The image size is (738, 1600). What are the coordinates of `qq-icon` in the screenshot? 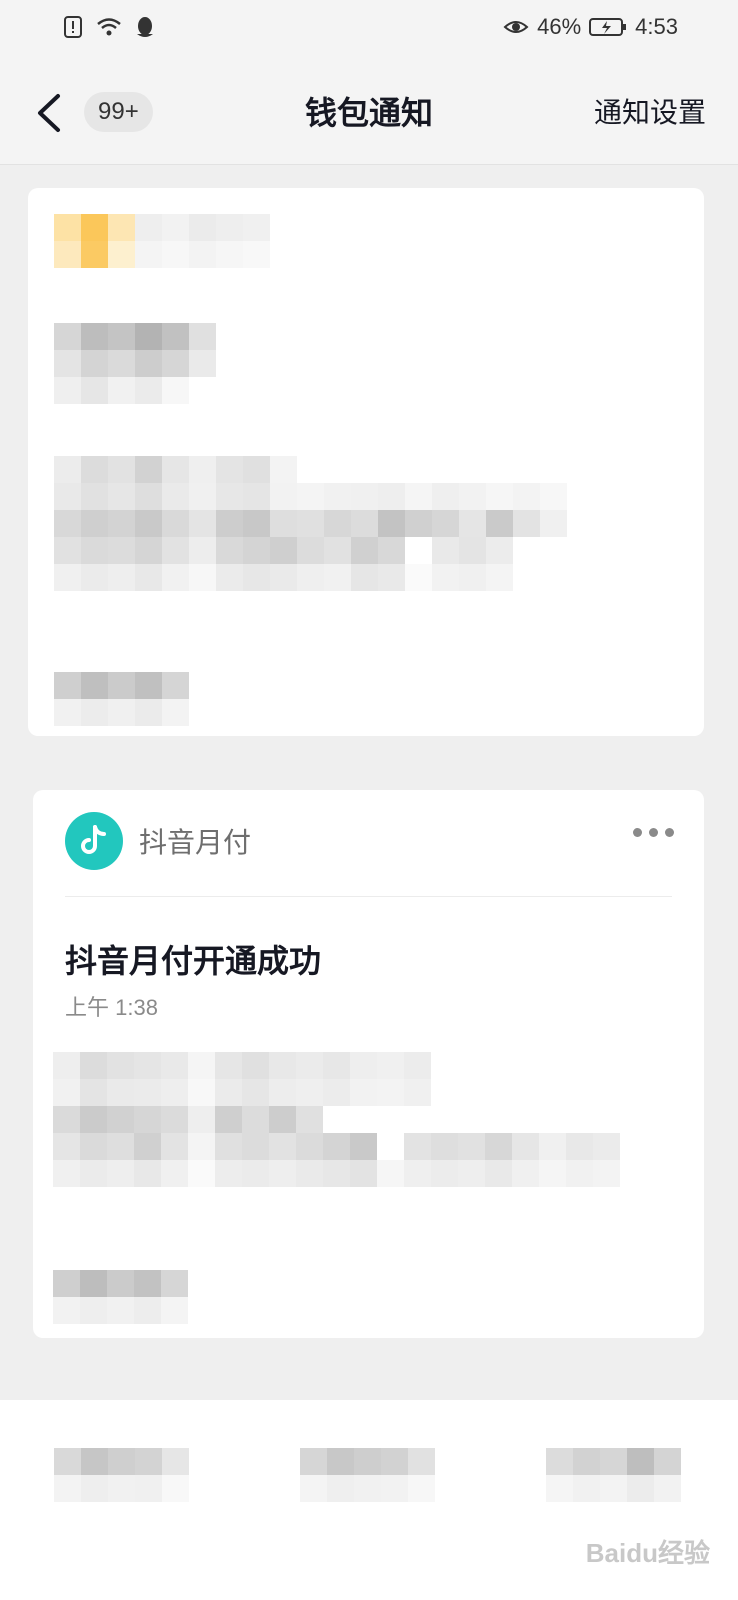 It's located at (145, 27).